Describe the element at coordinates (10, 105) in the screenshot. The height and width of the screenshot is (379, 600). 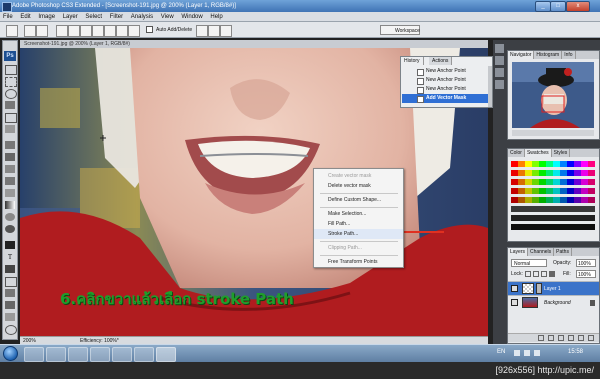
I see `magic-wand-tool-icon` at that location.